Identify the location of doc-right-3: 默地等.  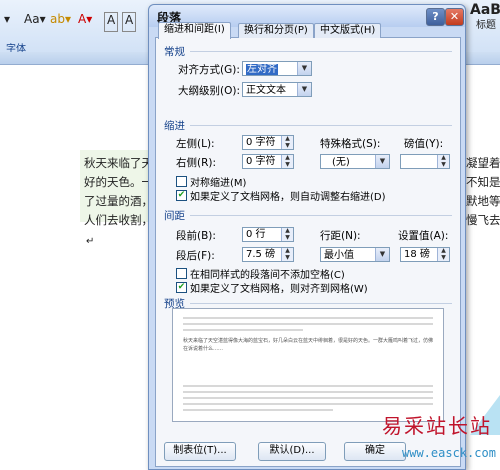
(483, 201).